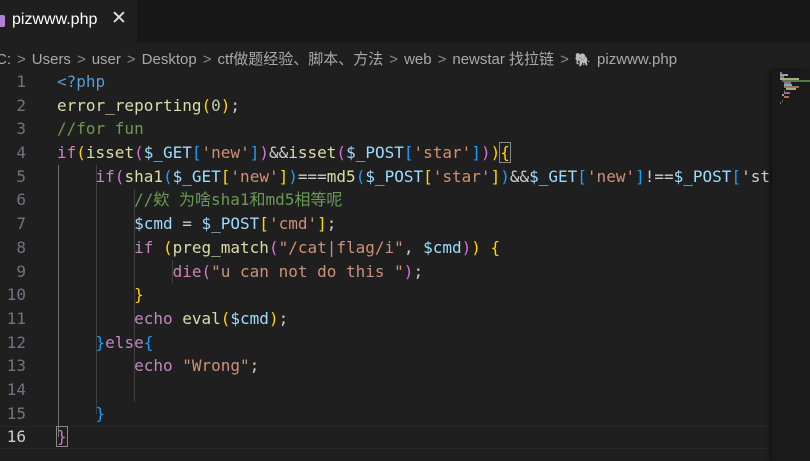  What do you see at coordinates (16, 366) in the screenshot?
I see `line-number: 13` at bounding box center [16, 366].